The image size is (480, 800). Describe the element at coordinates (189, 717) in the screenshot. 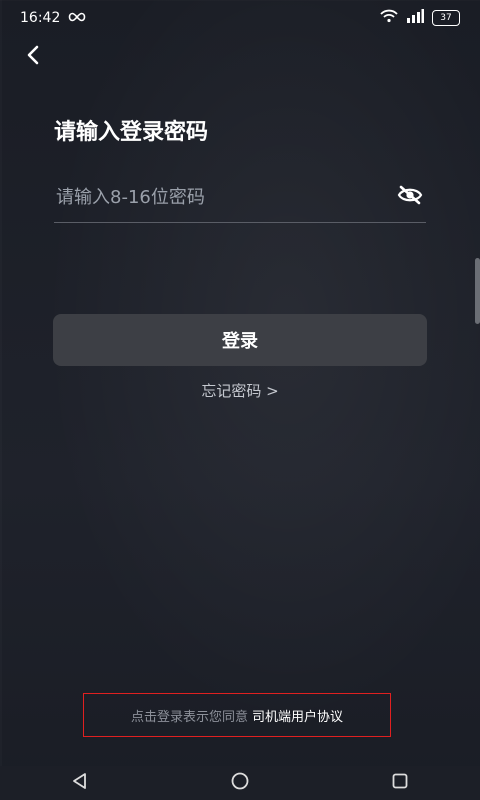

I see `agreement-prefix: 点击登录表示您同意` at that location.